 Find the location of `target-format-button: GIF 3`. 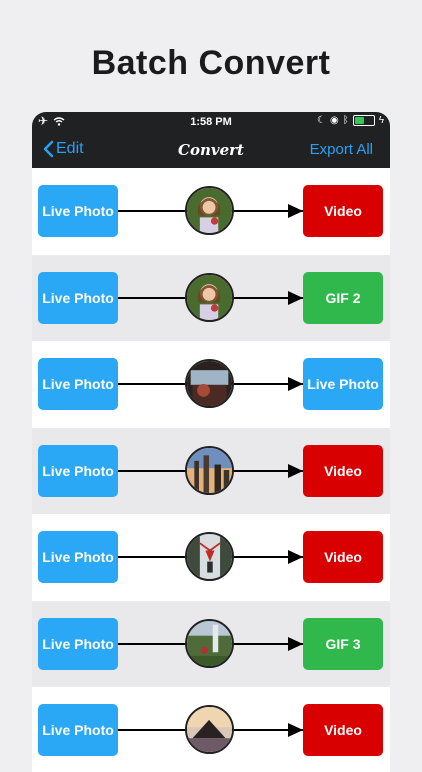

target-format-button: GIF 3 is located at coordinates (343, 643).